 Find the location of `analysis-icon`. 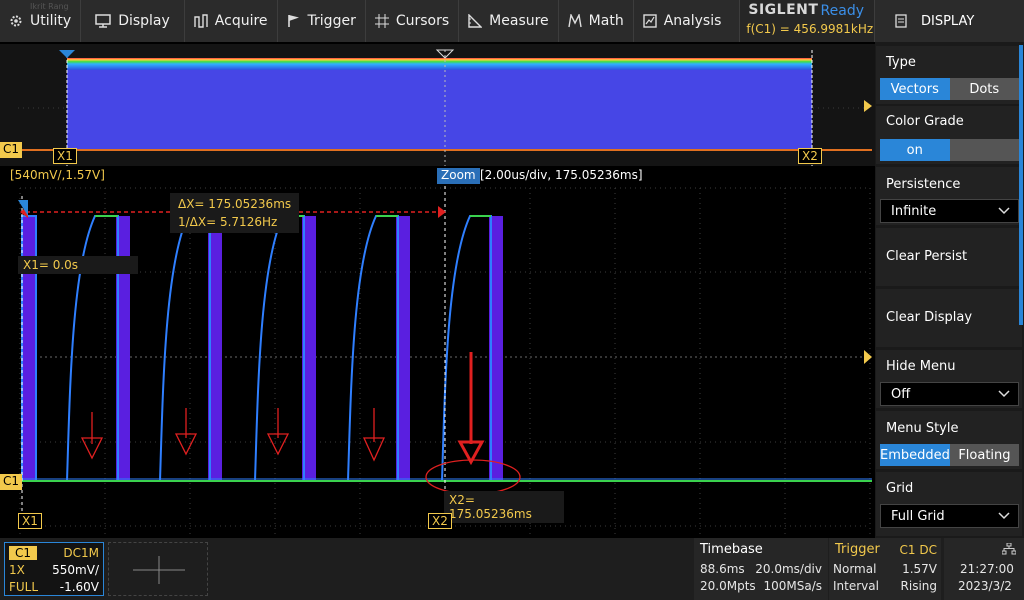

analysis-icon is located at coordinates (650, 21).